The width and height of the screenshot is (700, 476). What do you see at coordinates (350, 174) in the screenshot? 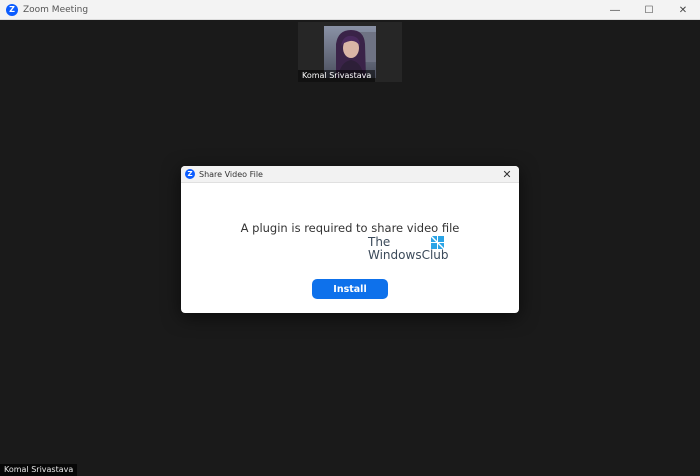
I see `dialog-titlebar: Z Share Video File ✕` at bounding box center [350, 174].